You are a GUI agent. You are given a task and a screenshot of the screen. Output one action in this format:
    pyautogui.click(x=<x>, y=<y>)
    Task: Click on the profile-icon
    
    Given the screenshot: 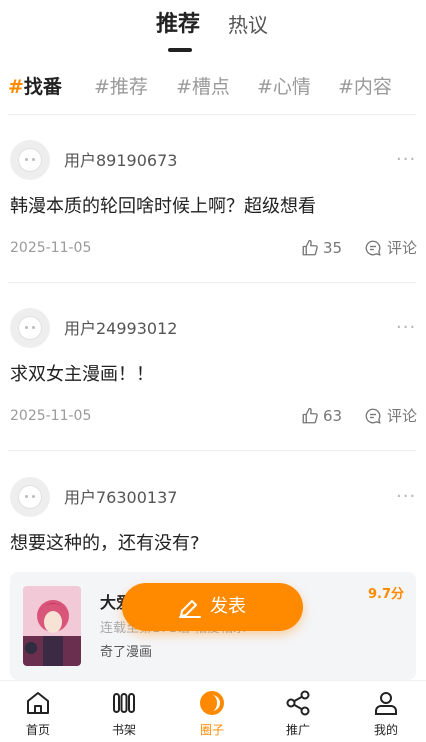 What is the action you would take?
    pyautogui.click(x=386, y=703)
    